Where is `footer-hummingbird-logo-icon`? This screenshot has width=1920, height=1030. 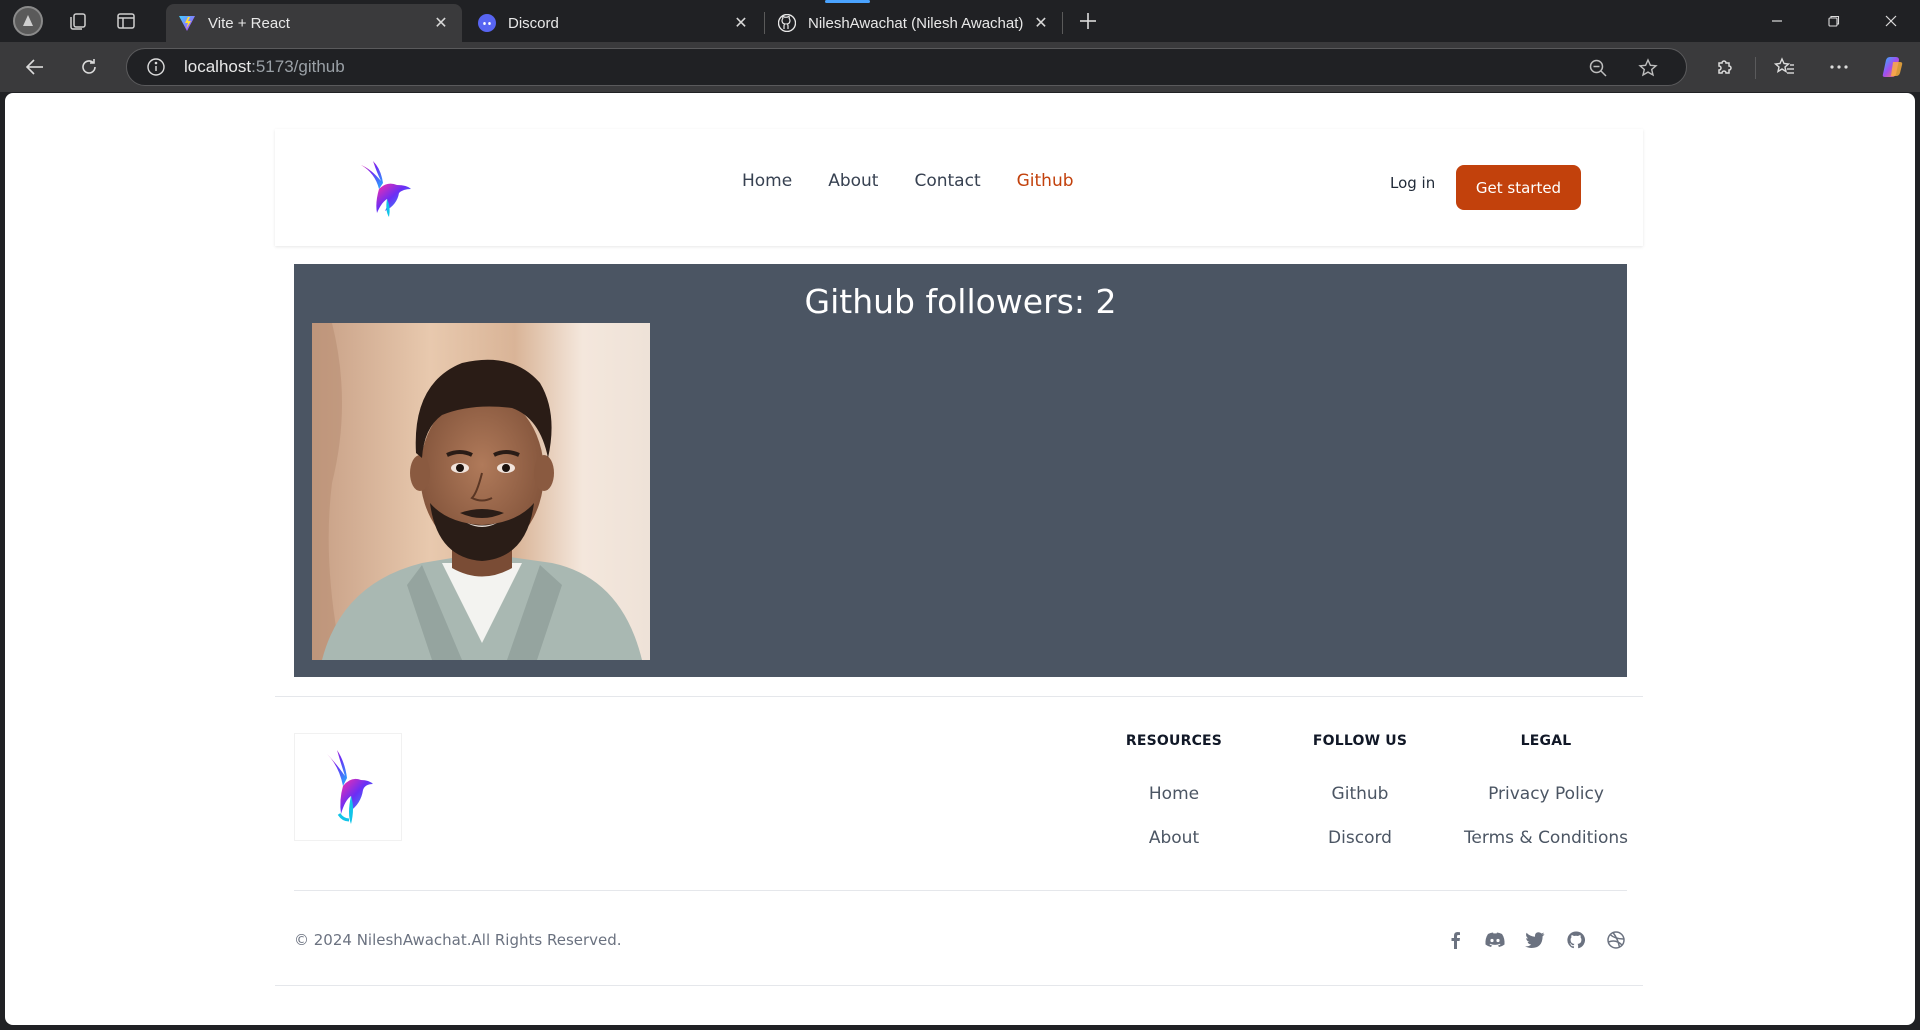 footer-hummingbird-logo-icon is located at coordinates (348, 787).